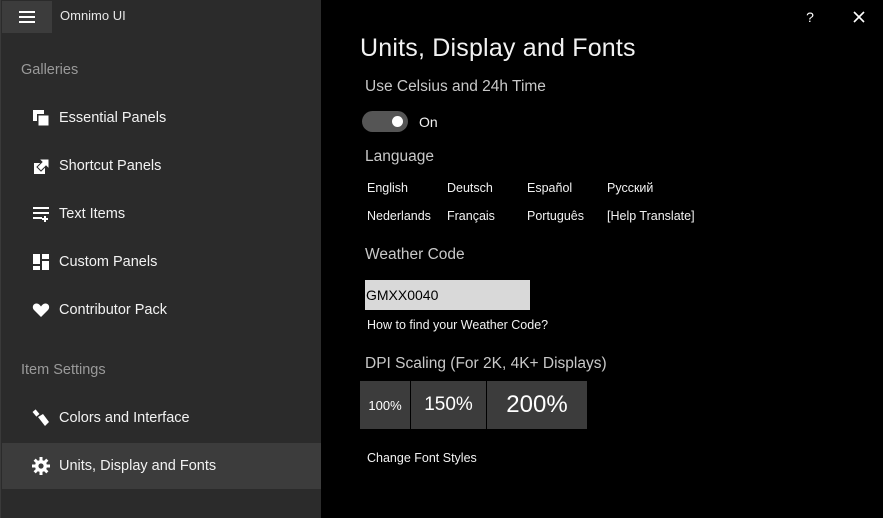  What do you see at coordinates (471, 216) in the screenshot?
I see `language-francais: Français` at bounding box center [471, 216].